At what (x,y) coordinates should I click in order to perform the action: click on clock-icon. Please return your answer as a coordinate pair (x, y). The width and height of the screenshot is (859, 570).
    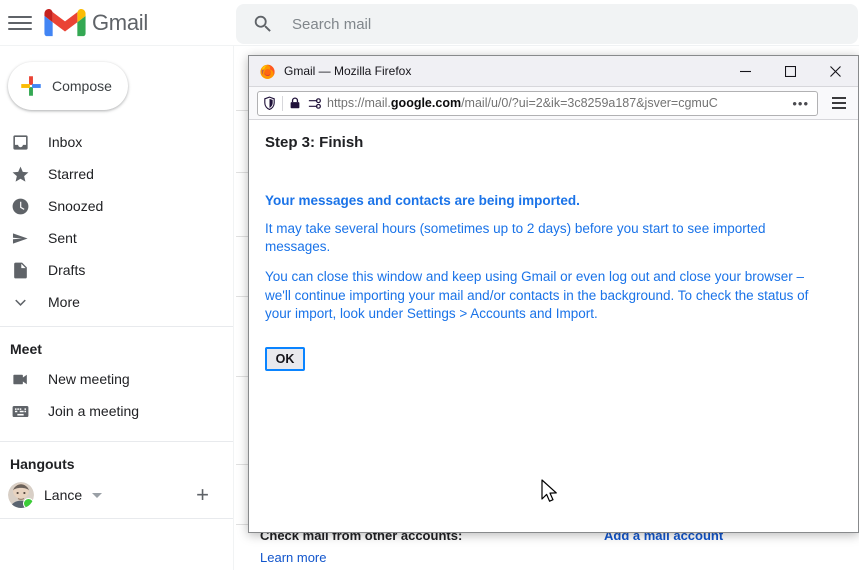
    Looking at the image, I should click on (20, 206).